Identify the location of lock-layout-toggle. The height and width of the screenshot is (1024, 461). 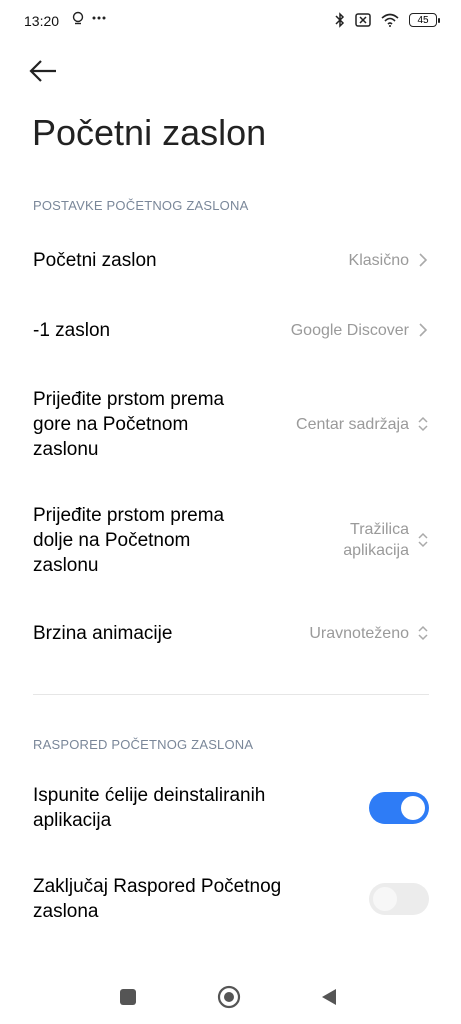
(399, 899).